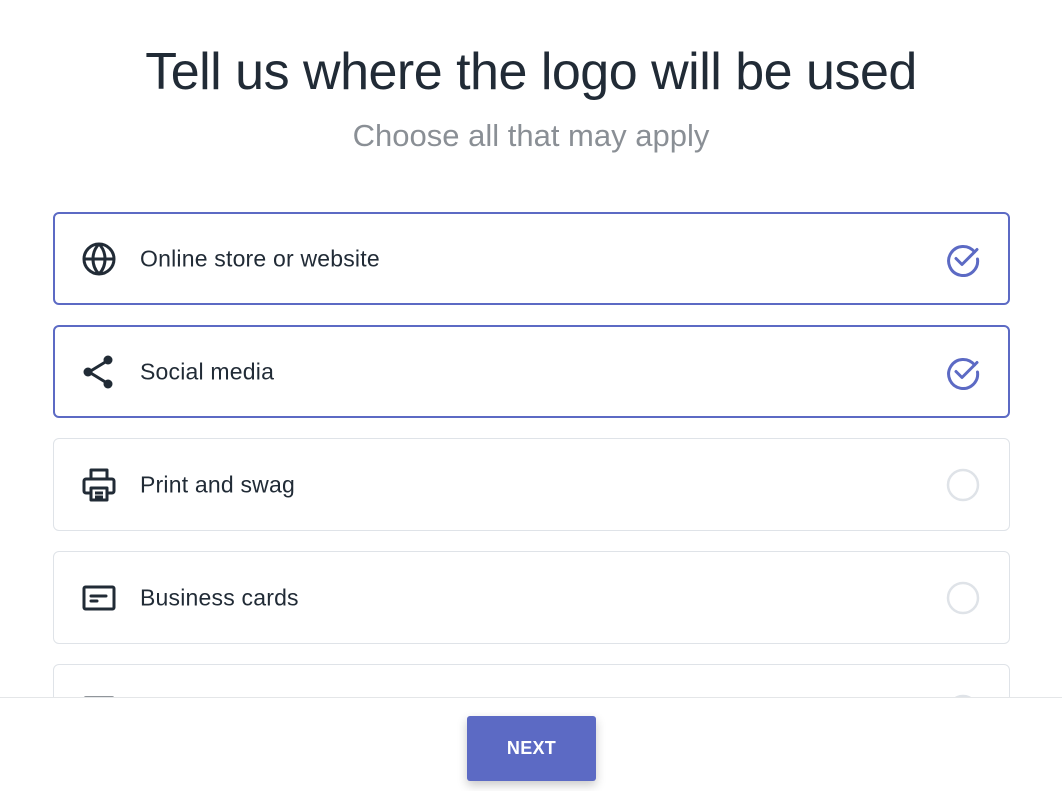 This screenshot has width=1062, height=791. Describe the element at coordinates (531, 258) in the screenshot. I see `option-online-store: Online store or website` at that location.